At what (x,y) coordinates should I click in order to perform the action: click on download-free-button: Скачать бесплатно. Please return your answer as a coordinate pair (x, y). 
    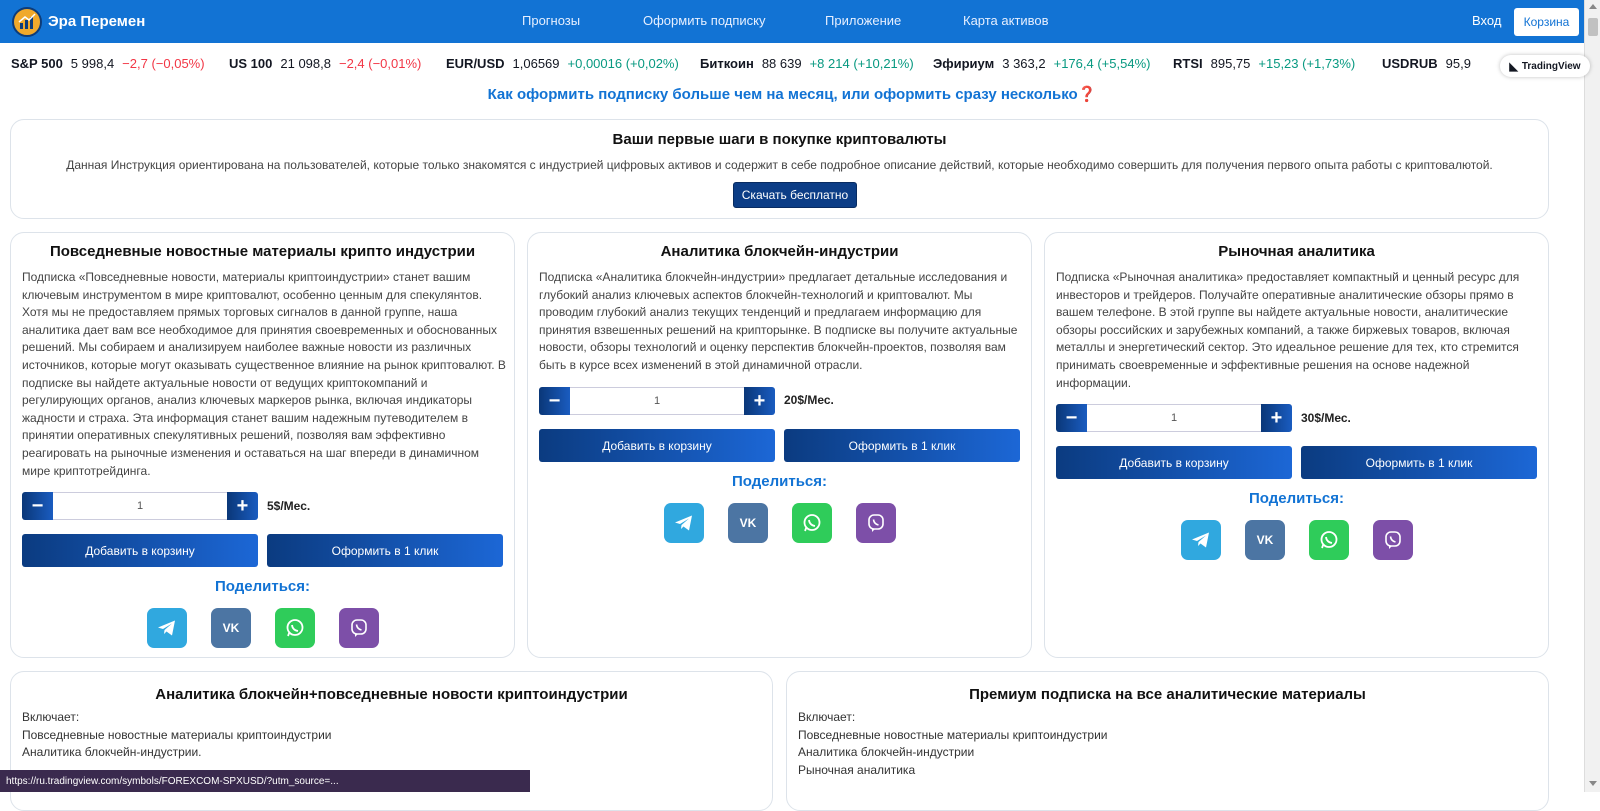
    Looking at the image, I should click on (795, 195).